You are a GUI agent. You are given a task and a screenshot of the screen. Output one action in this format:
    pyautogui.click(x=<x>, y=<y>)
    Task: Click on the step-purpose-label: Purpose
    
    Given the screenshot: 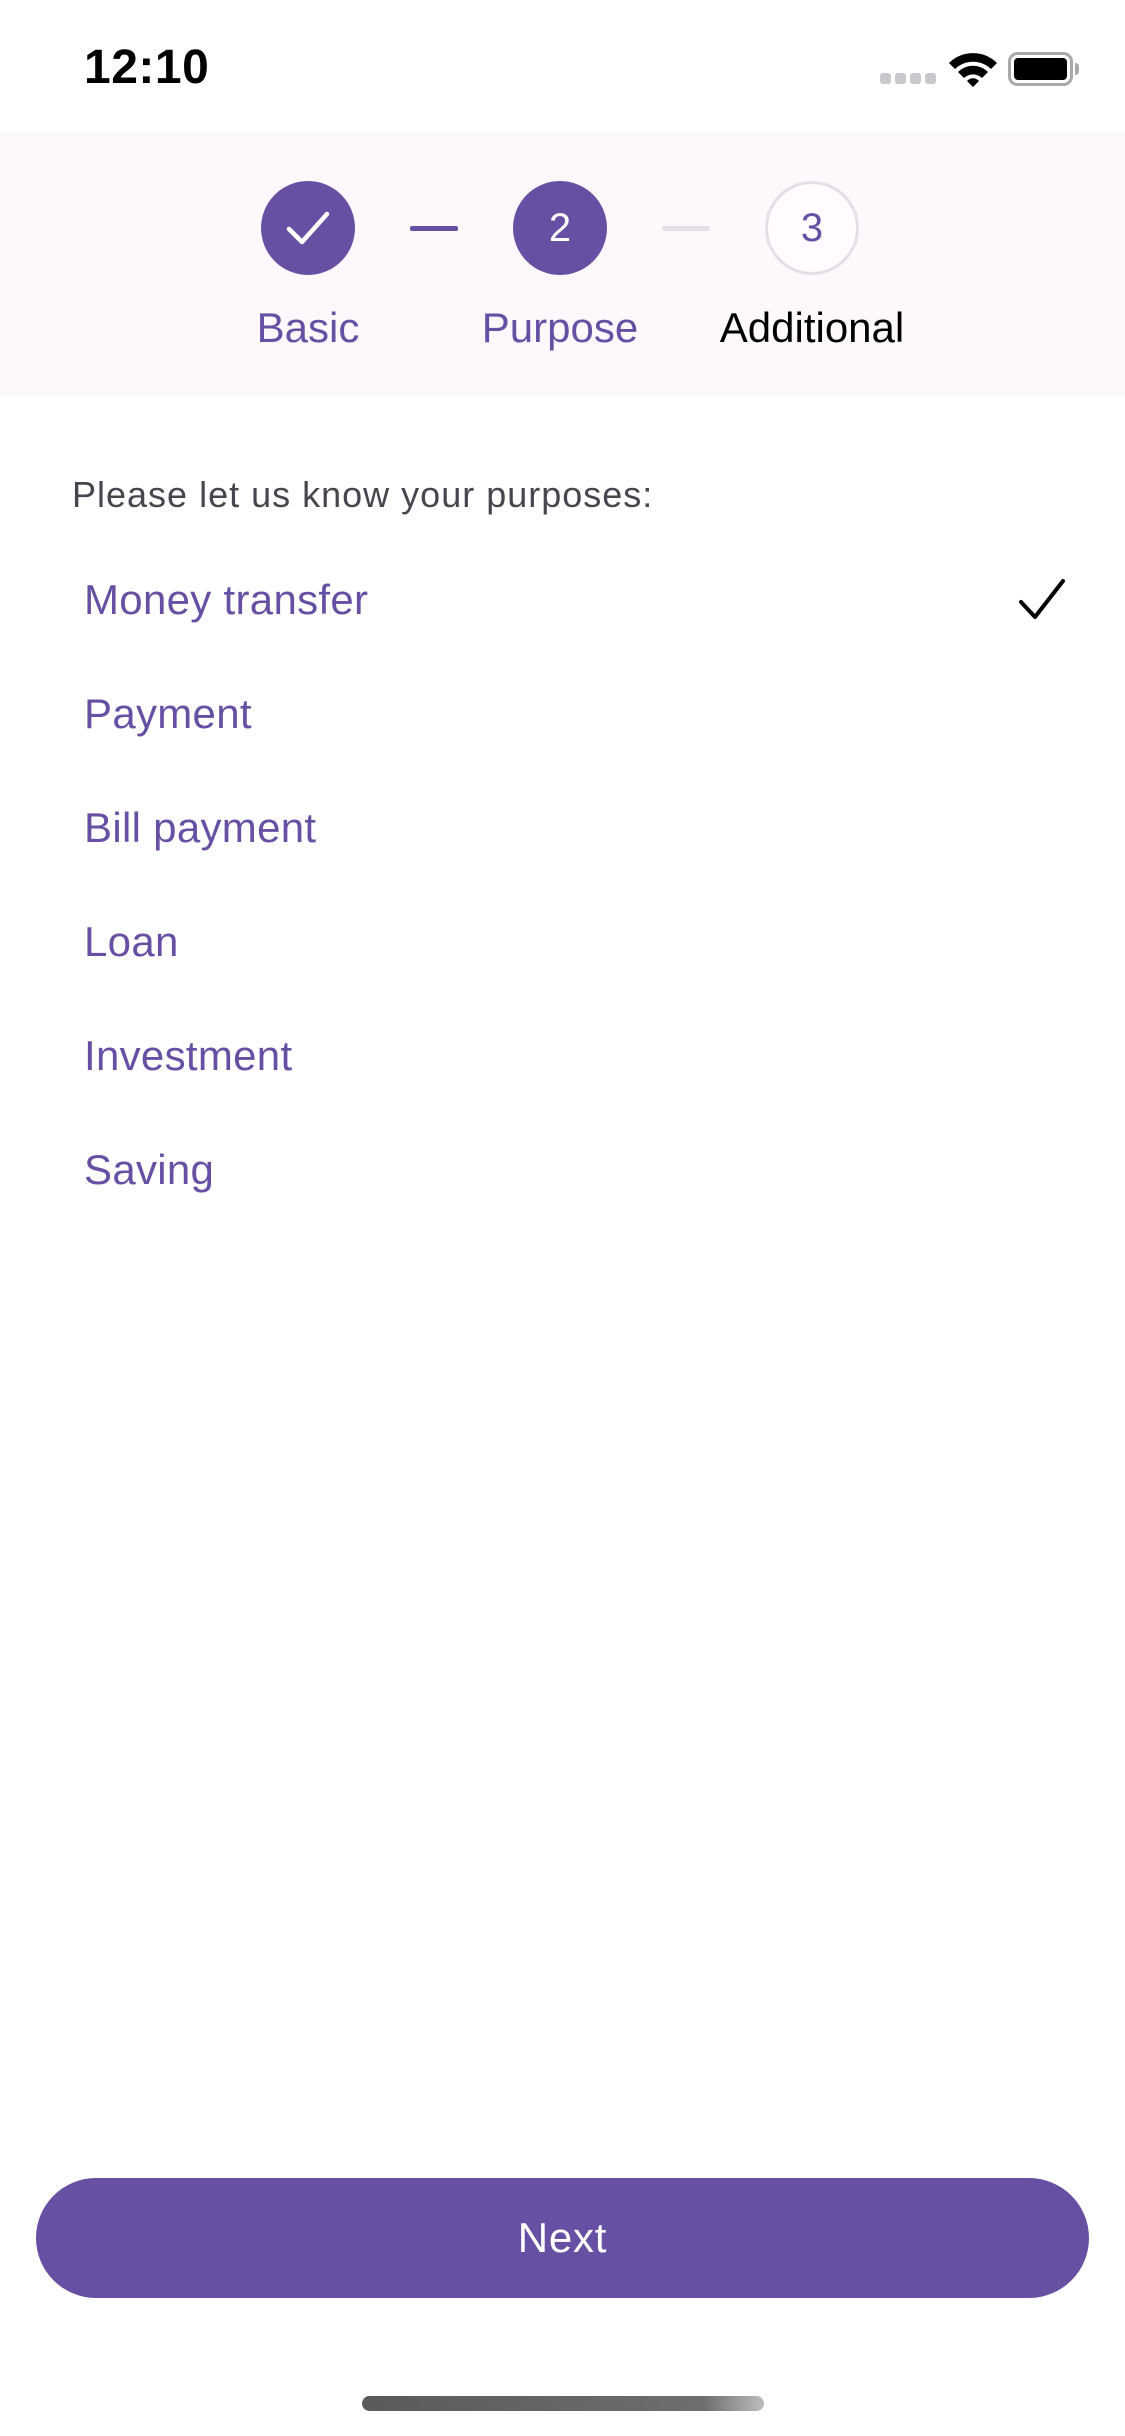 What is the action you would take?
    pyautogui.click(x=560, y=327)
    